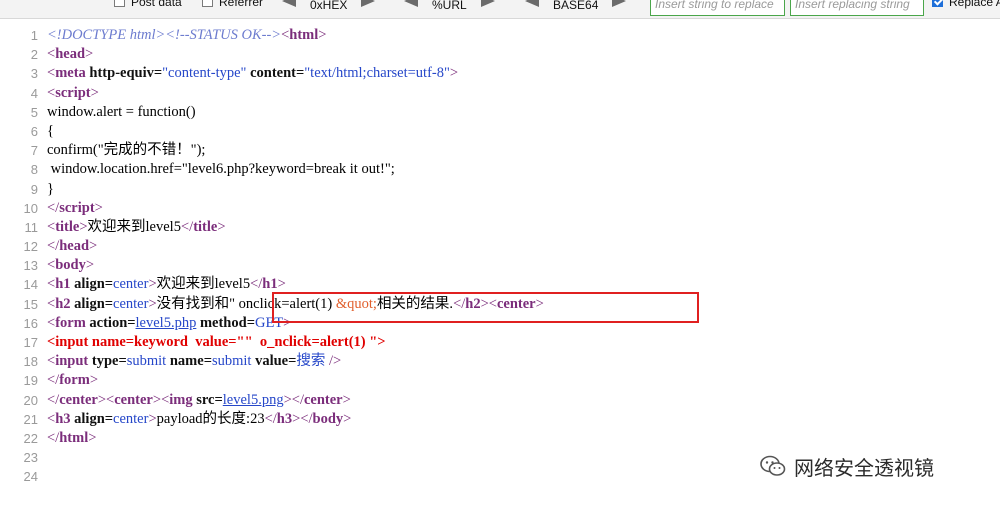 The width and height of the screenshot is (1000, 511). What do you see at coordinates (576, 6) in the screenshot?
I see `base64-label: BASE64` at bounding box center [576, 6].